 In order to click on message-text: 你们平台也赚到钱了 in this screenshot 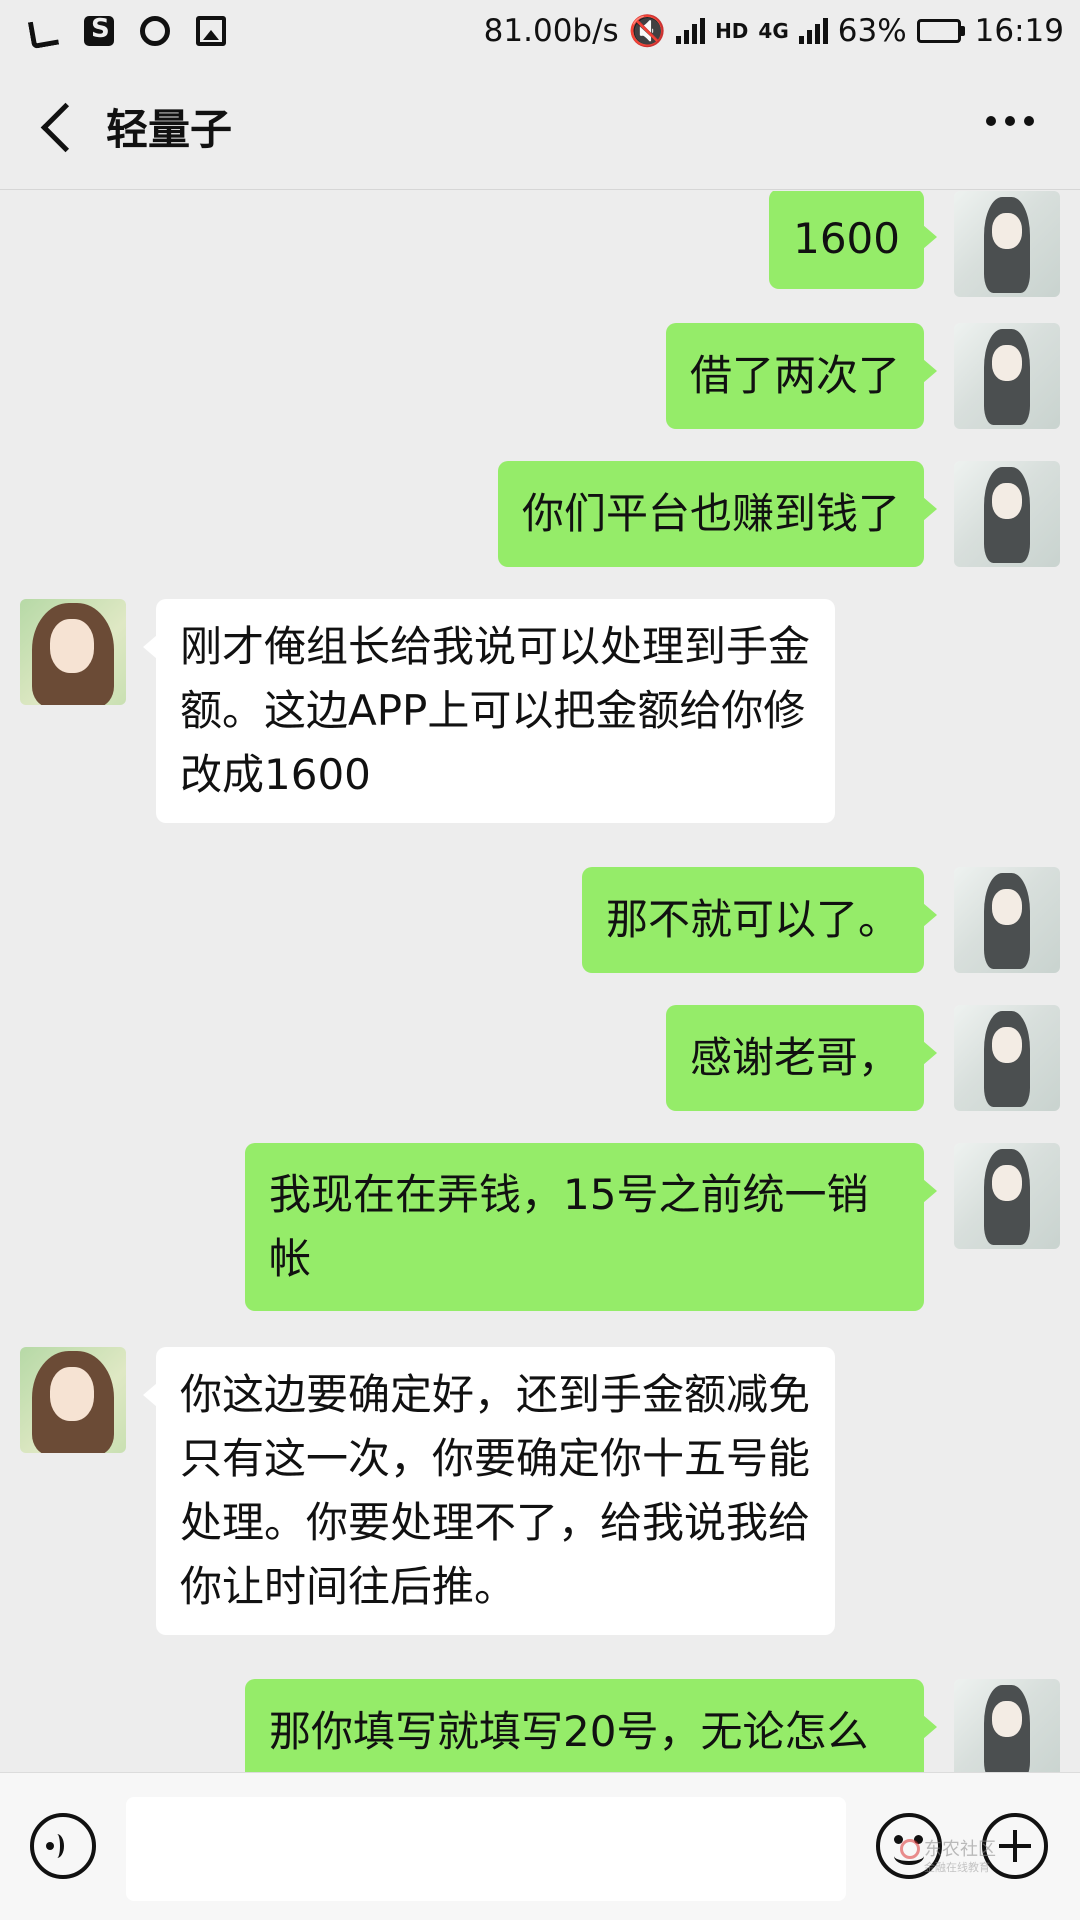, I will do `click(710, 513)`.